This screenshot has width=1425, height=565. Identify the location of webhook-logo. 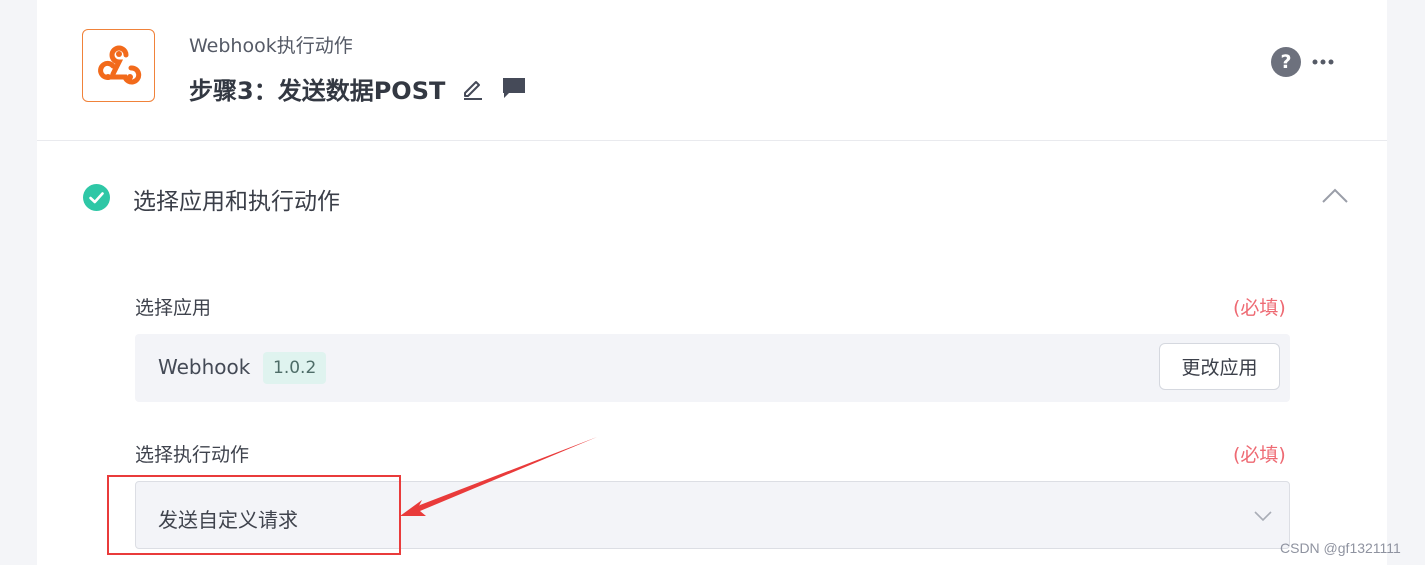
(118, 65).